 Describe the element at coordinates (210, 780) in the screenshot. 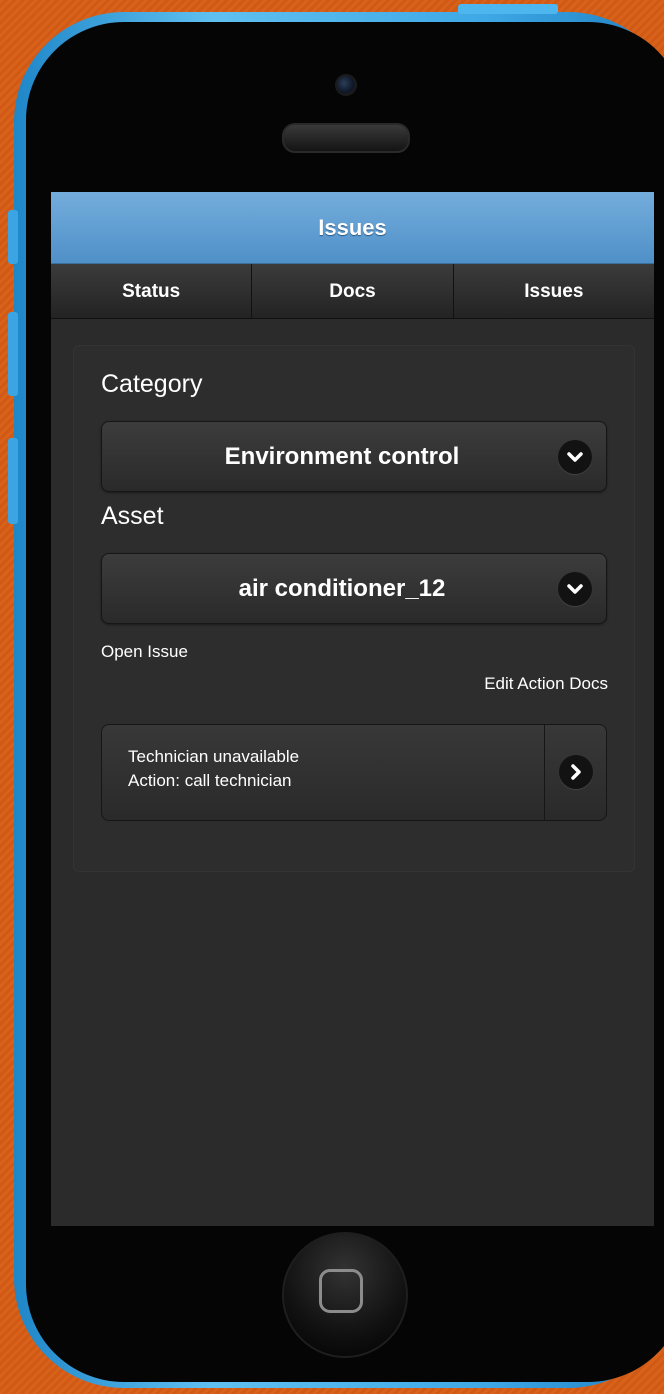

I see `issue-action: Action: call technician` at that location.